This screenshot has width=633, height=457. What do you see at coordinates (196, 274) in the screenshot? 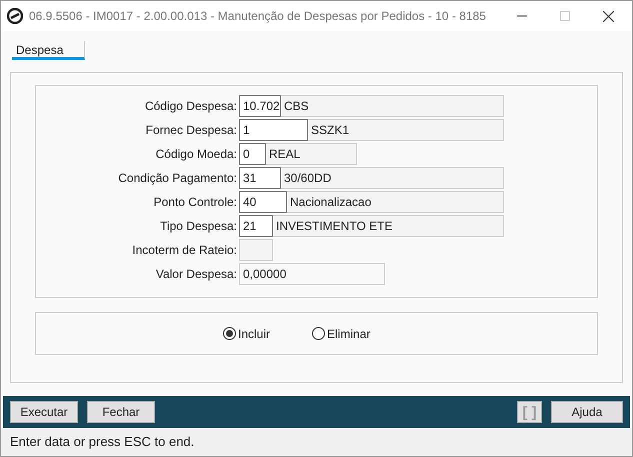
I see `field-label: Valor Despesa:` at bounding box center [196, 274].